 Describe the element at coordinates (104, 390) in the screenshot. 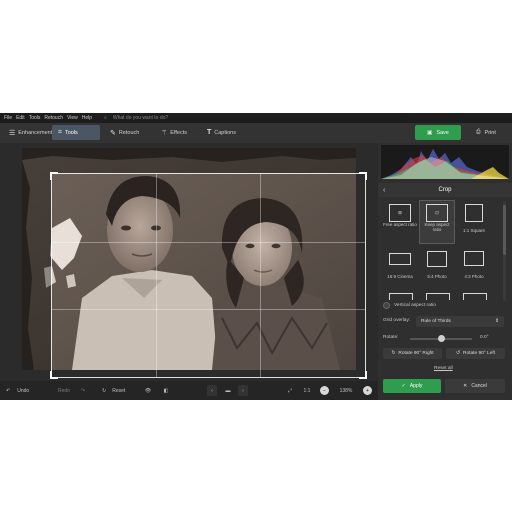

I see `reset-icon: ↻` at that location.